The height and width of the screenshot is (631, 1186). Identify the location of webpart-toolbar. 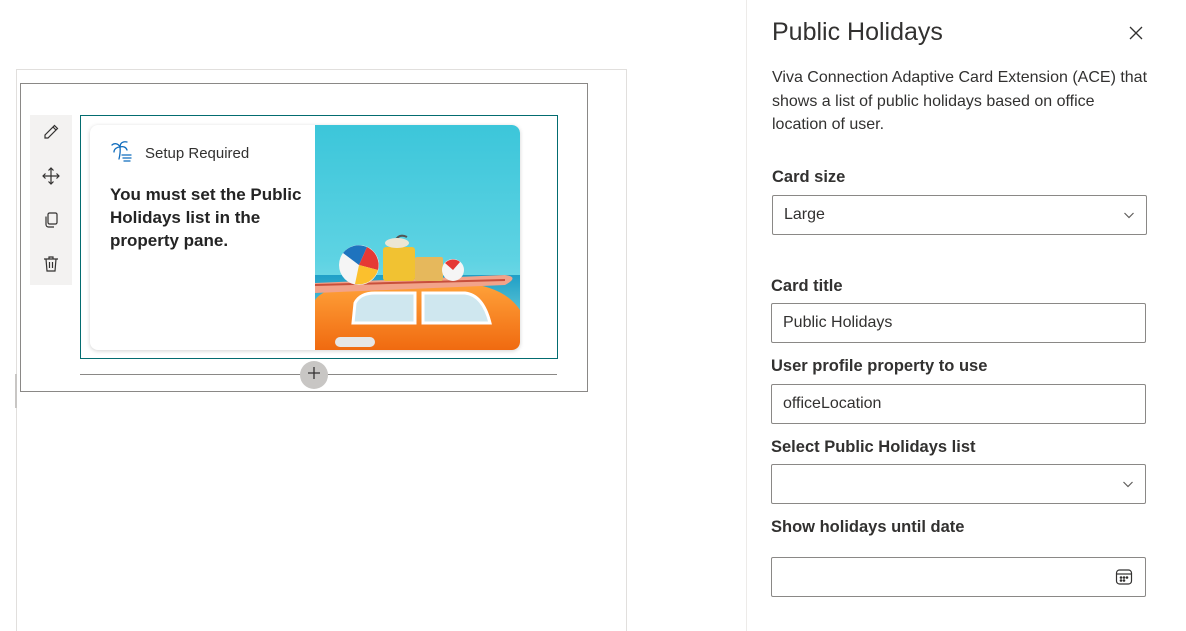
(51, 200).